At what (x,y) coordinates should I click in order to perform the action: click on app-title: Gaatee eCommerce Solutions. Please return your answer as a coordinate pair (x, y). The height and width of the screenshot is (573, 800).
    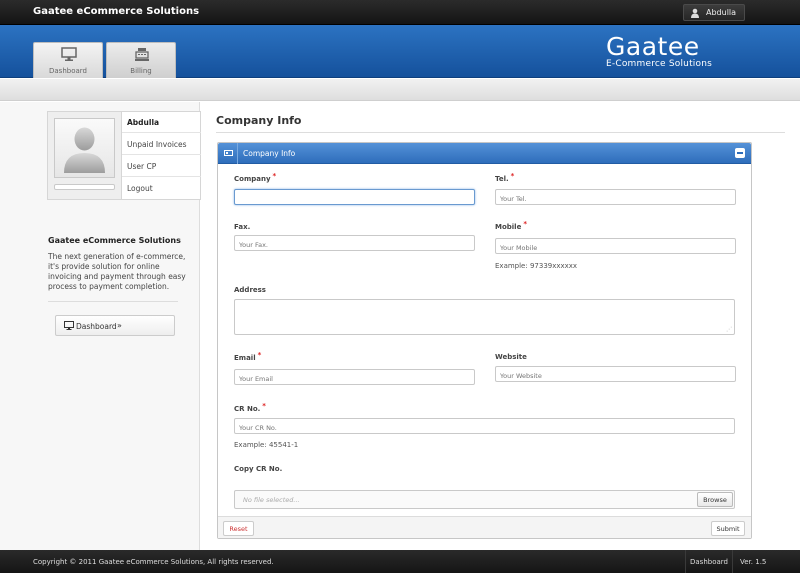
    Looking at the image, I should click on (116, 11).